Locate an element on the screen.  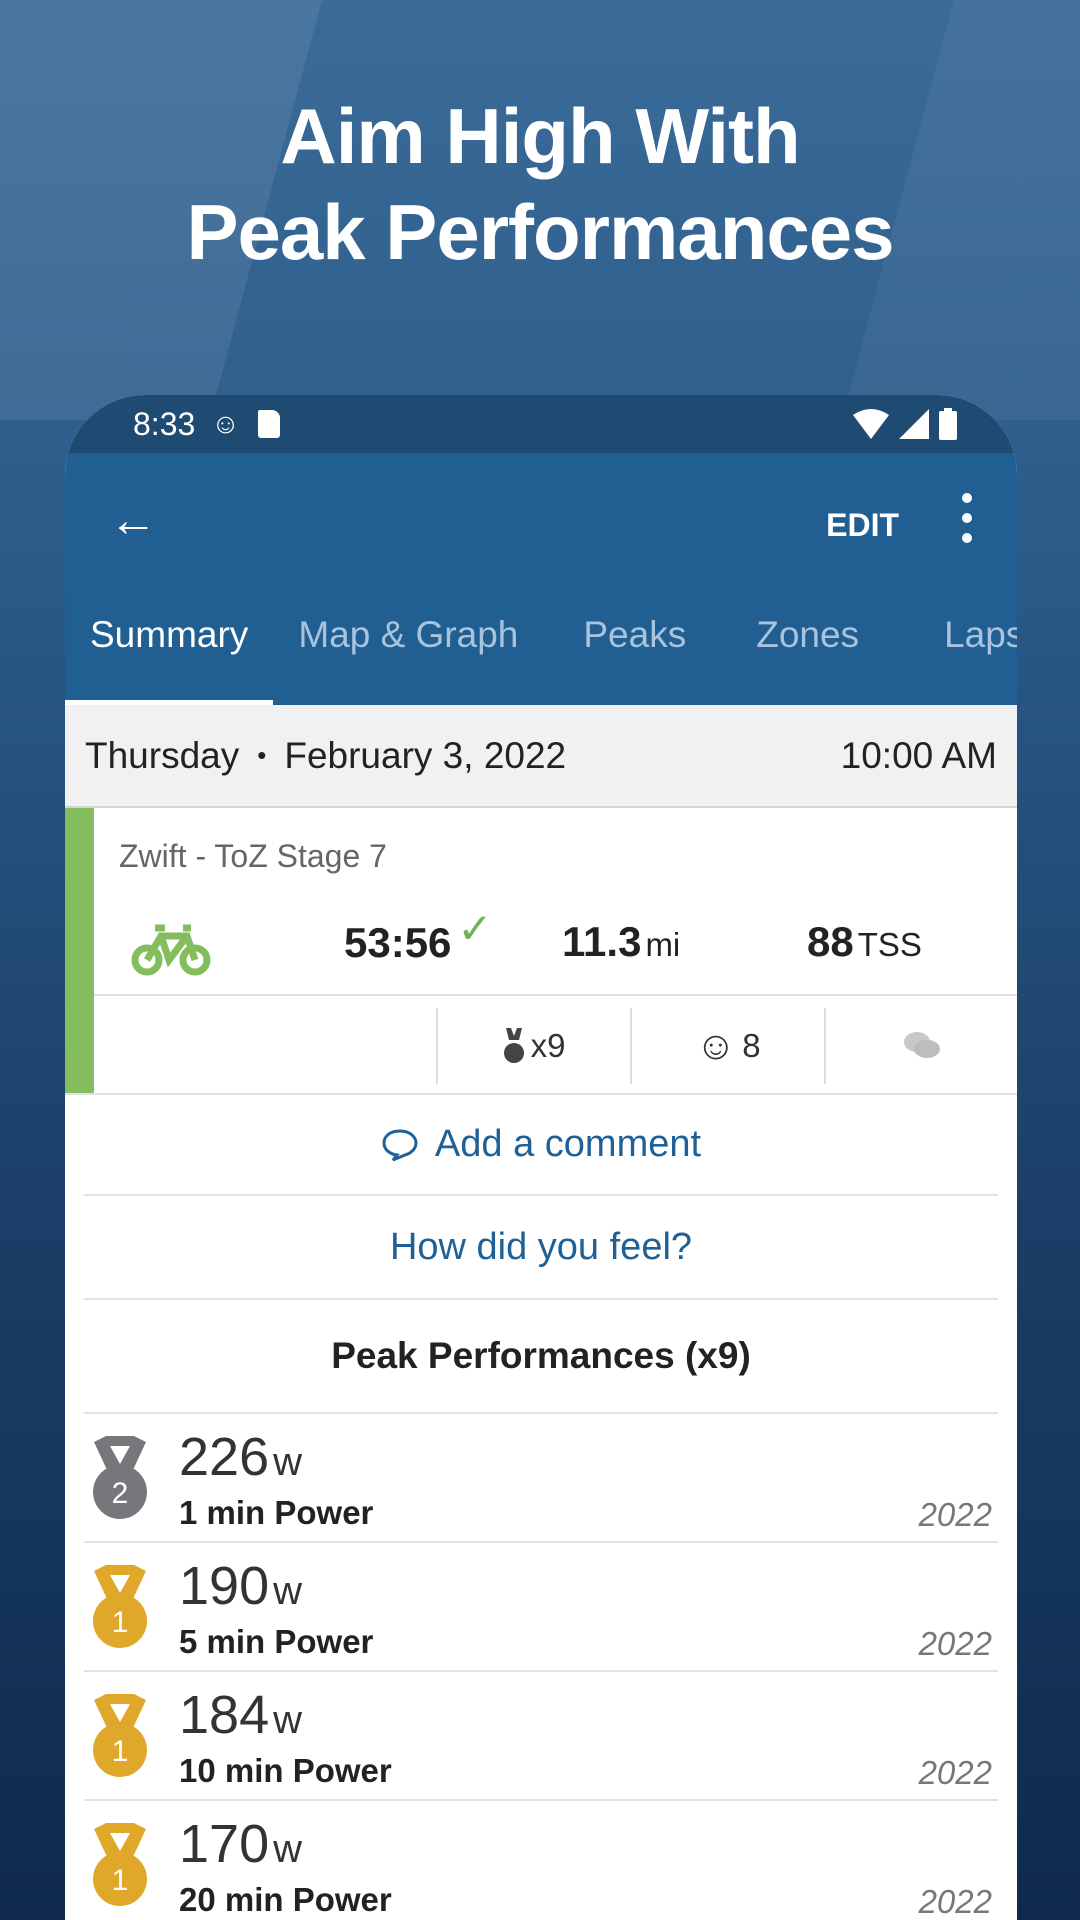
peak-label: 10 min Power is located at coordinates (285, 1770).